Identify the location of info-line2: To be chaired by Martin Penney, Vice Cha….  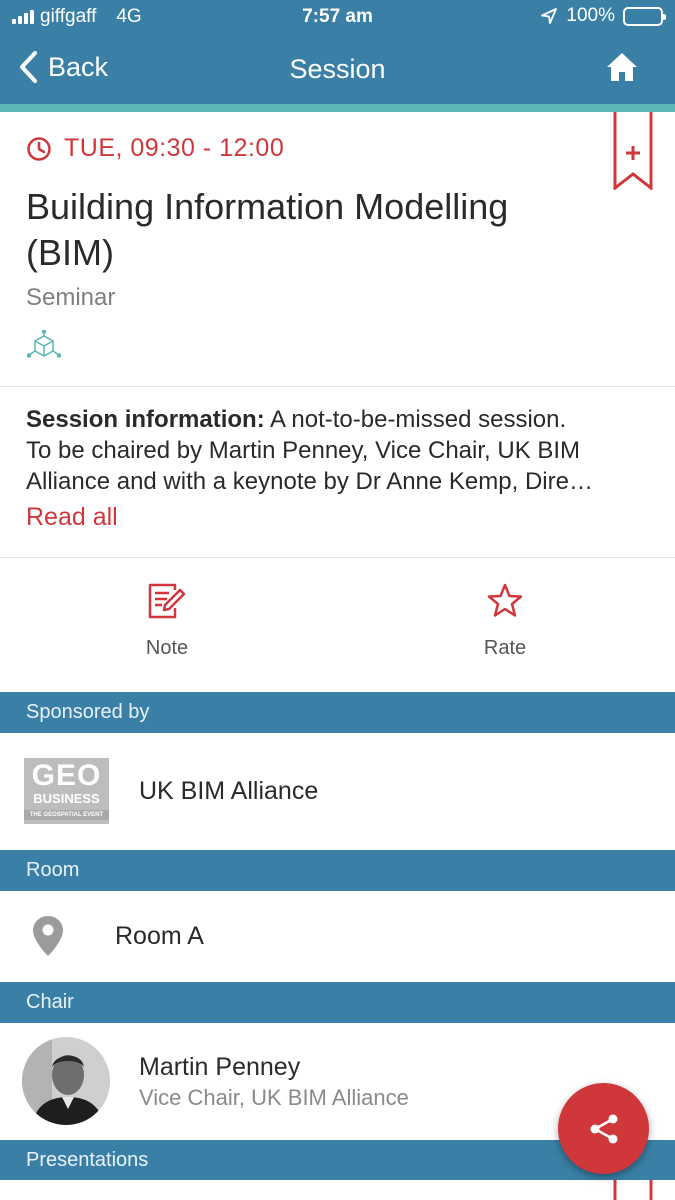
(303, 450).